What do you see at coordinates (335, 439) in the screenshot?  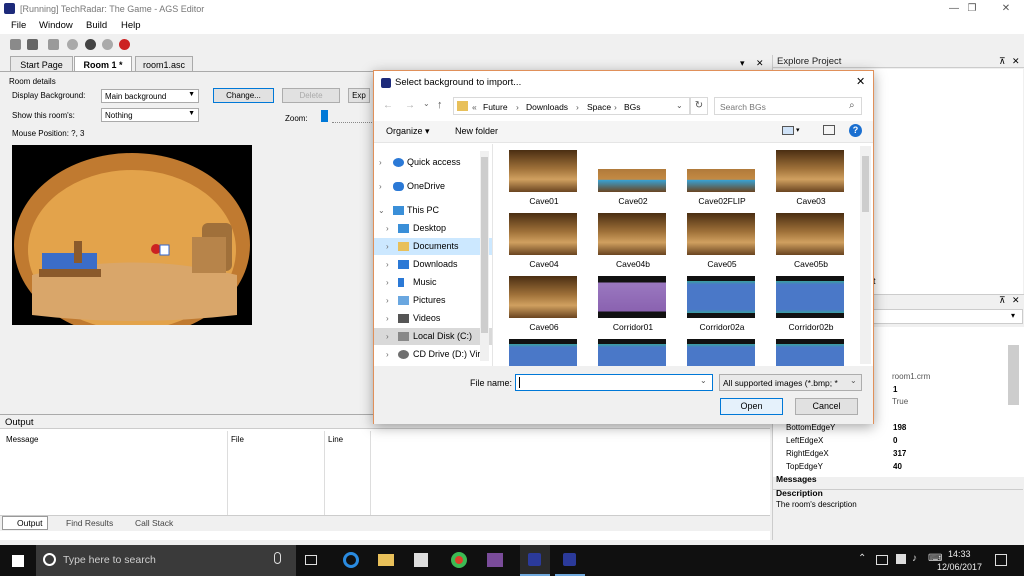 I see `column-line: Line` at bounding box center [335, 439].